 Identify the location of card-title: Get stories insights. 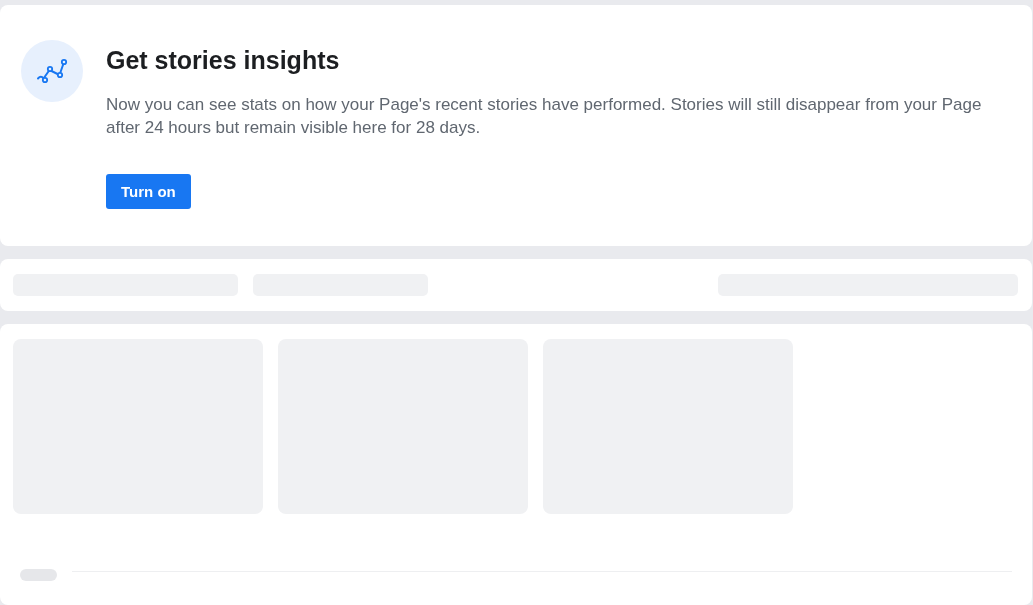
(223, 60).